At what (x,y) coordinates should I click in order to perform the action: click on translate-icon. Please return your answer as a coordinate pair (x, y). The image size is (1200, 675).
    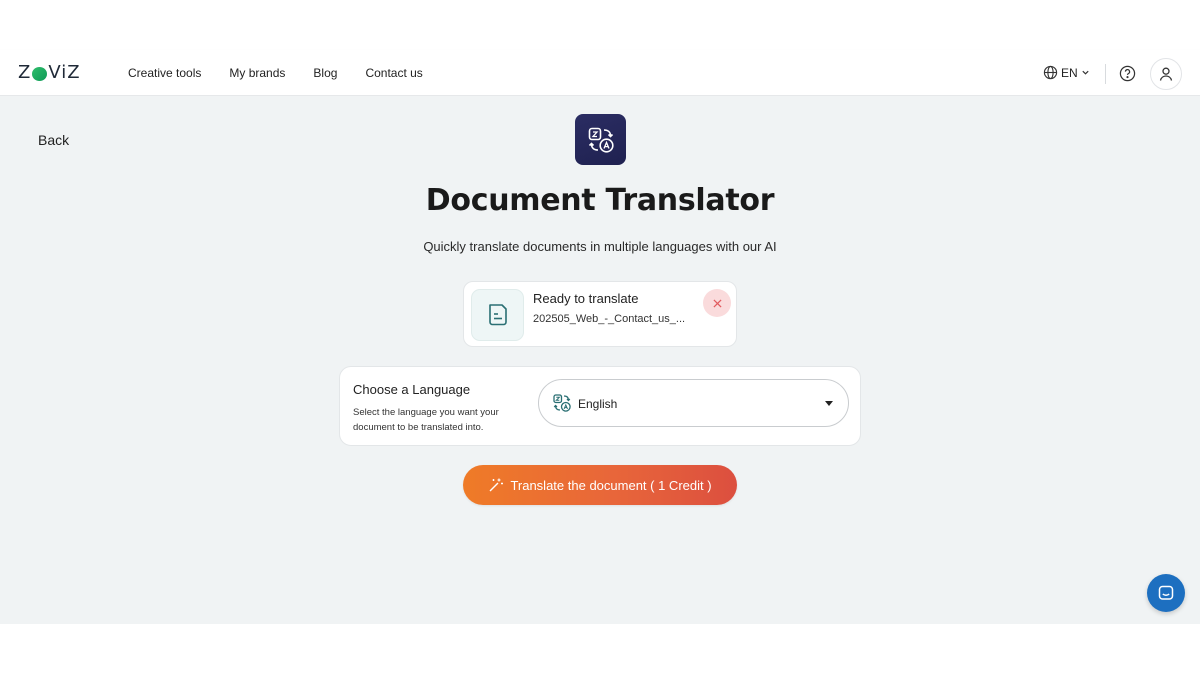
    Looking at the image, I should click on (601, 140).